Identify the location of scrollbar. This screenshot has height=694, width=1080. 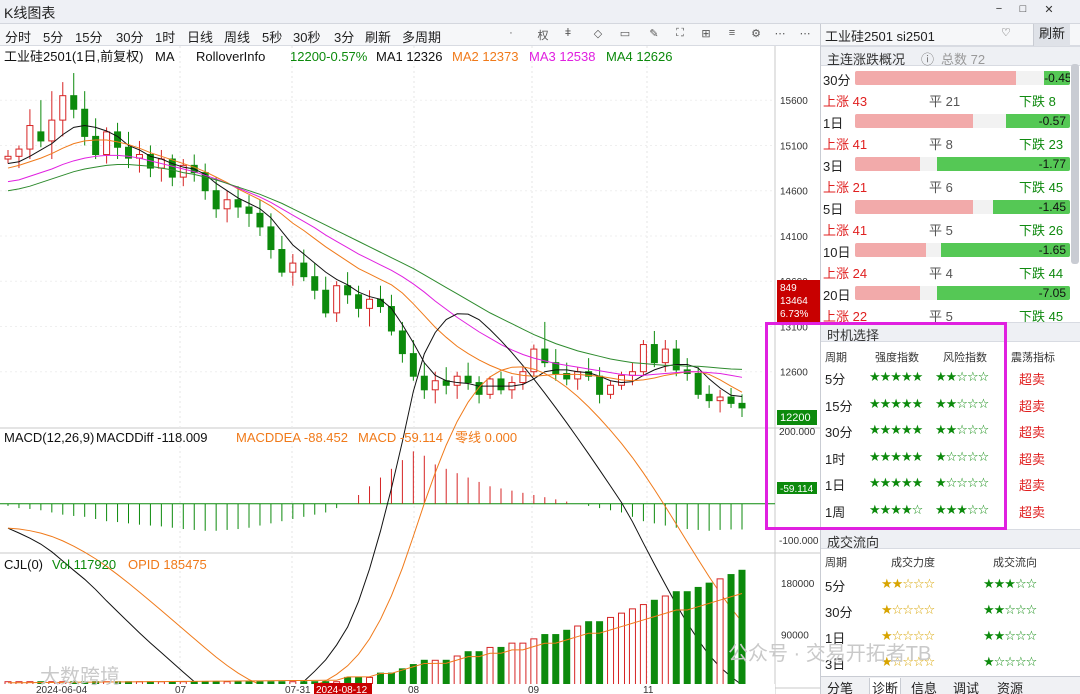
(1075, 164).